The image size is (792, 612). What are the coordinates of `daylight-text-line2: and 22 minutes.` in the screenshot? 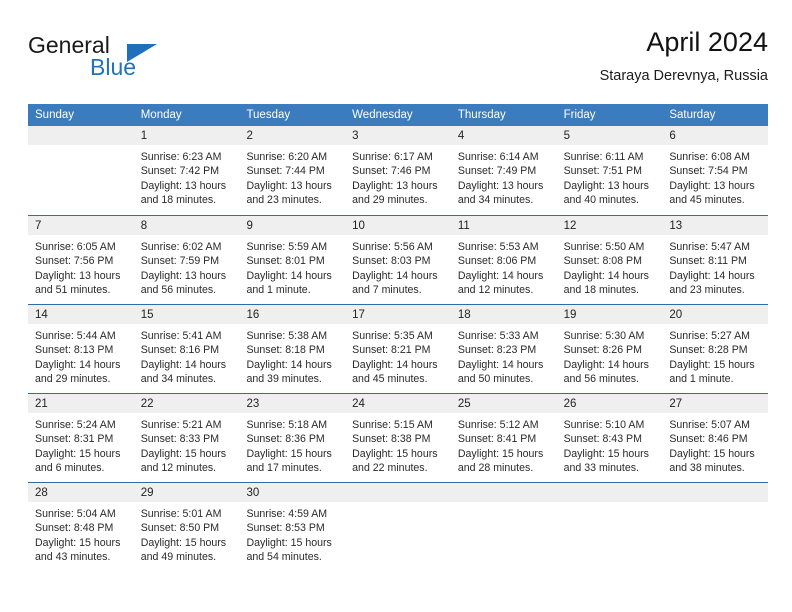 It's located at (390, 468).